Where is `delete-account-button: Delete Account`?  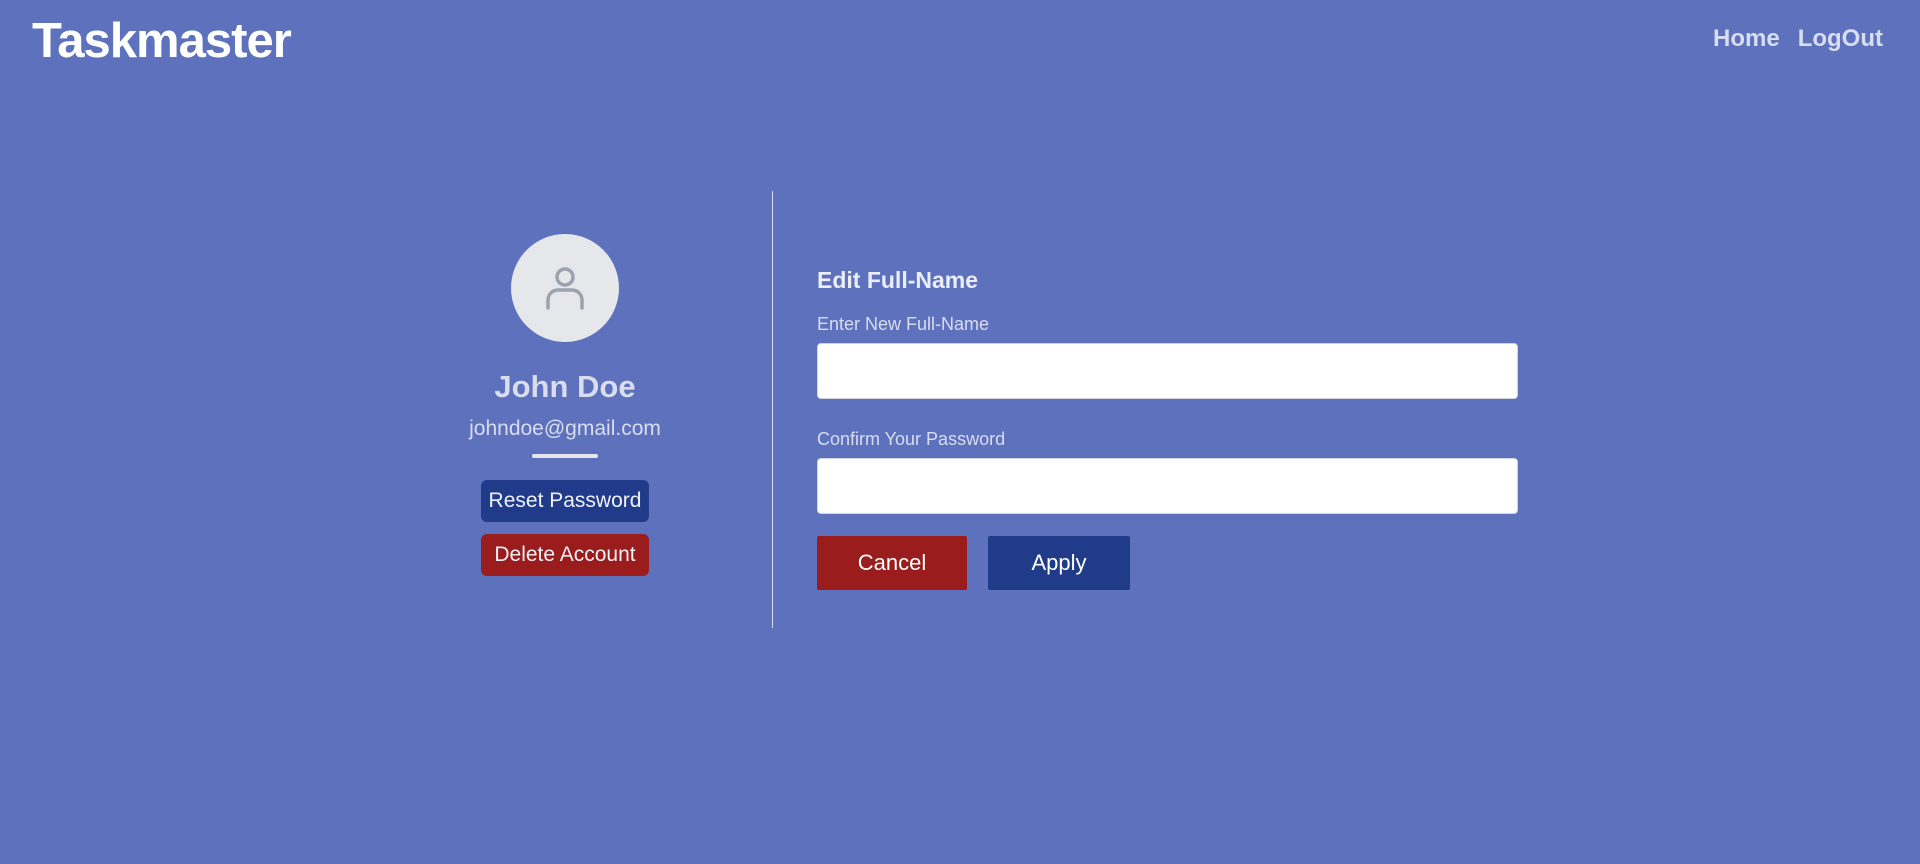
delete-account-button: Delete Account is located at coordinates (565, 555).